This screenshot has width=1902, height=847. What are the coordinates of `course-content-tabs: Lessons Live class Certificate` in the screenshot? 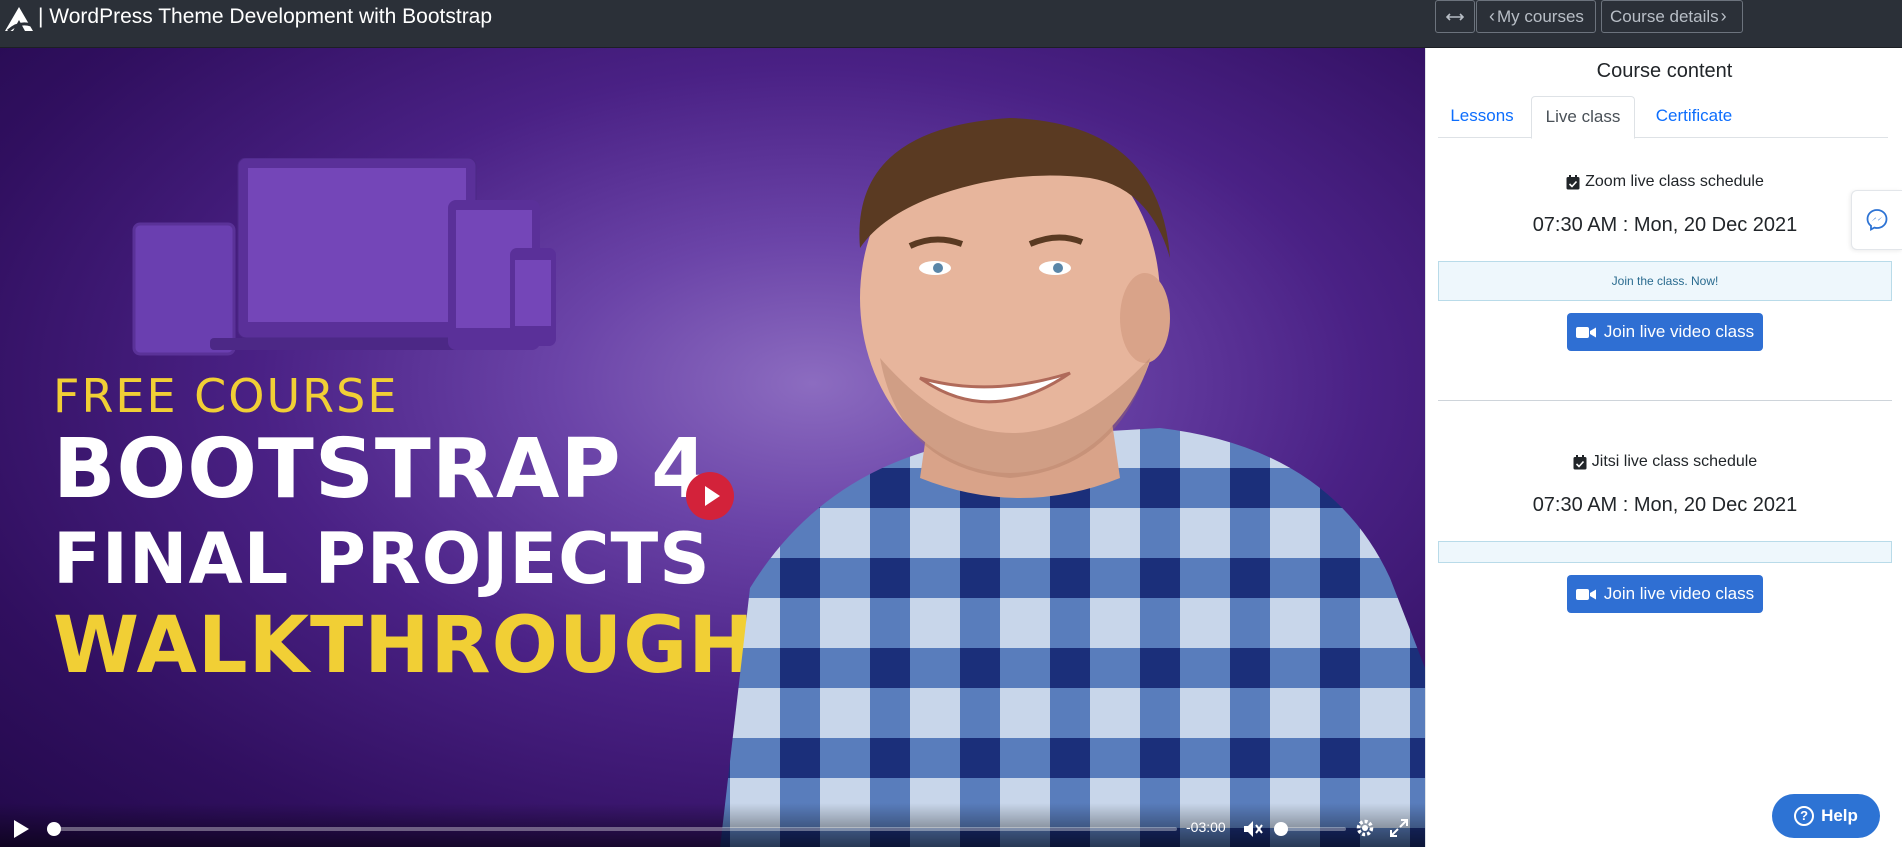 It's located at (1663, 117).